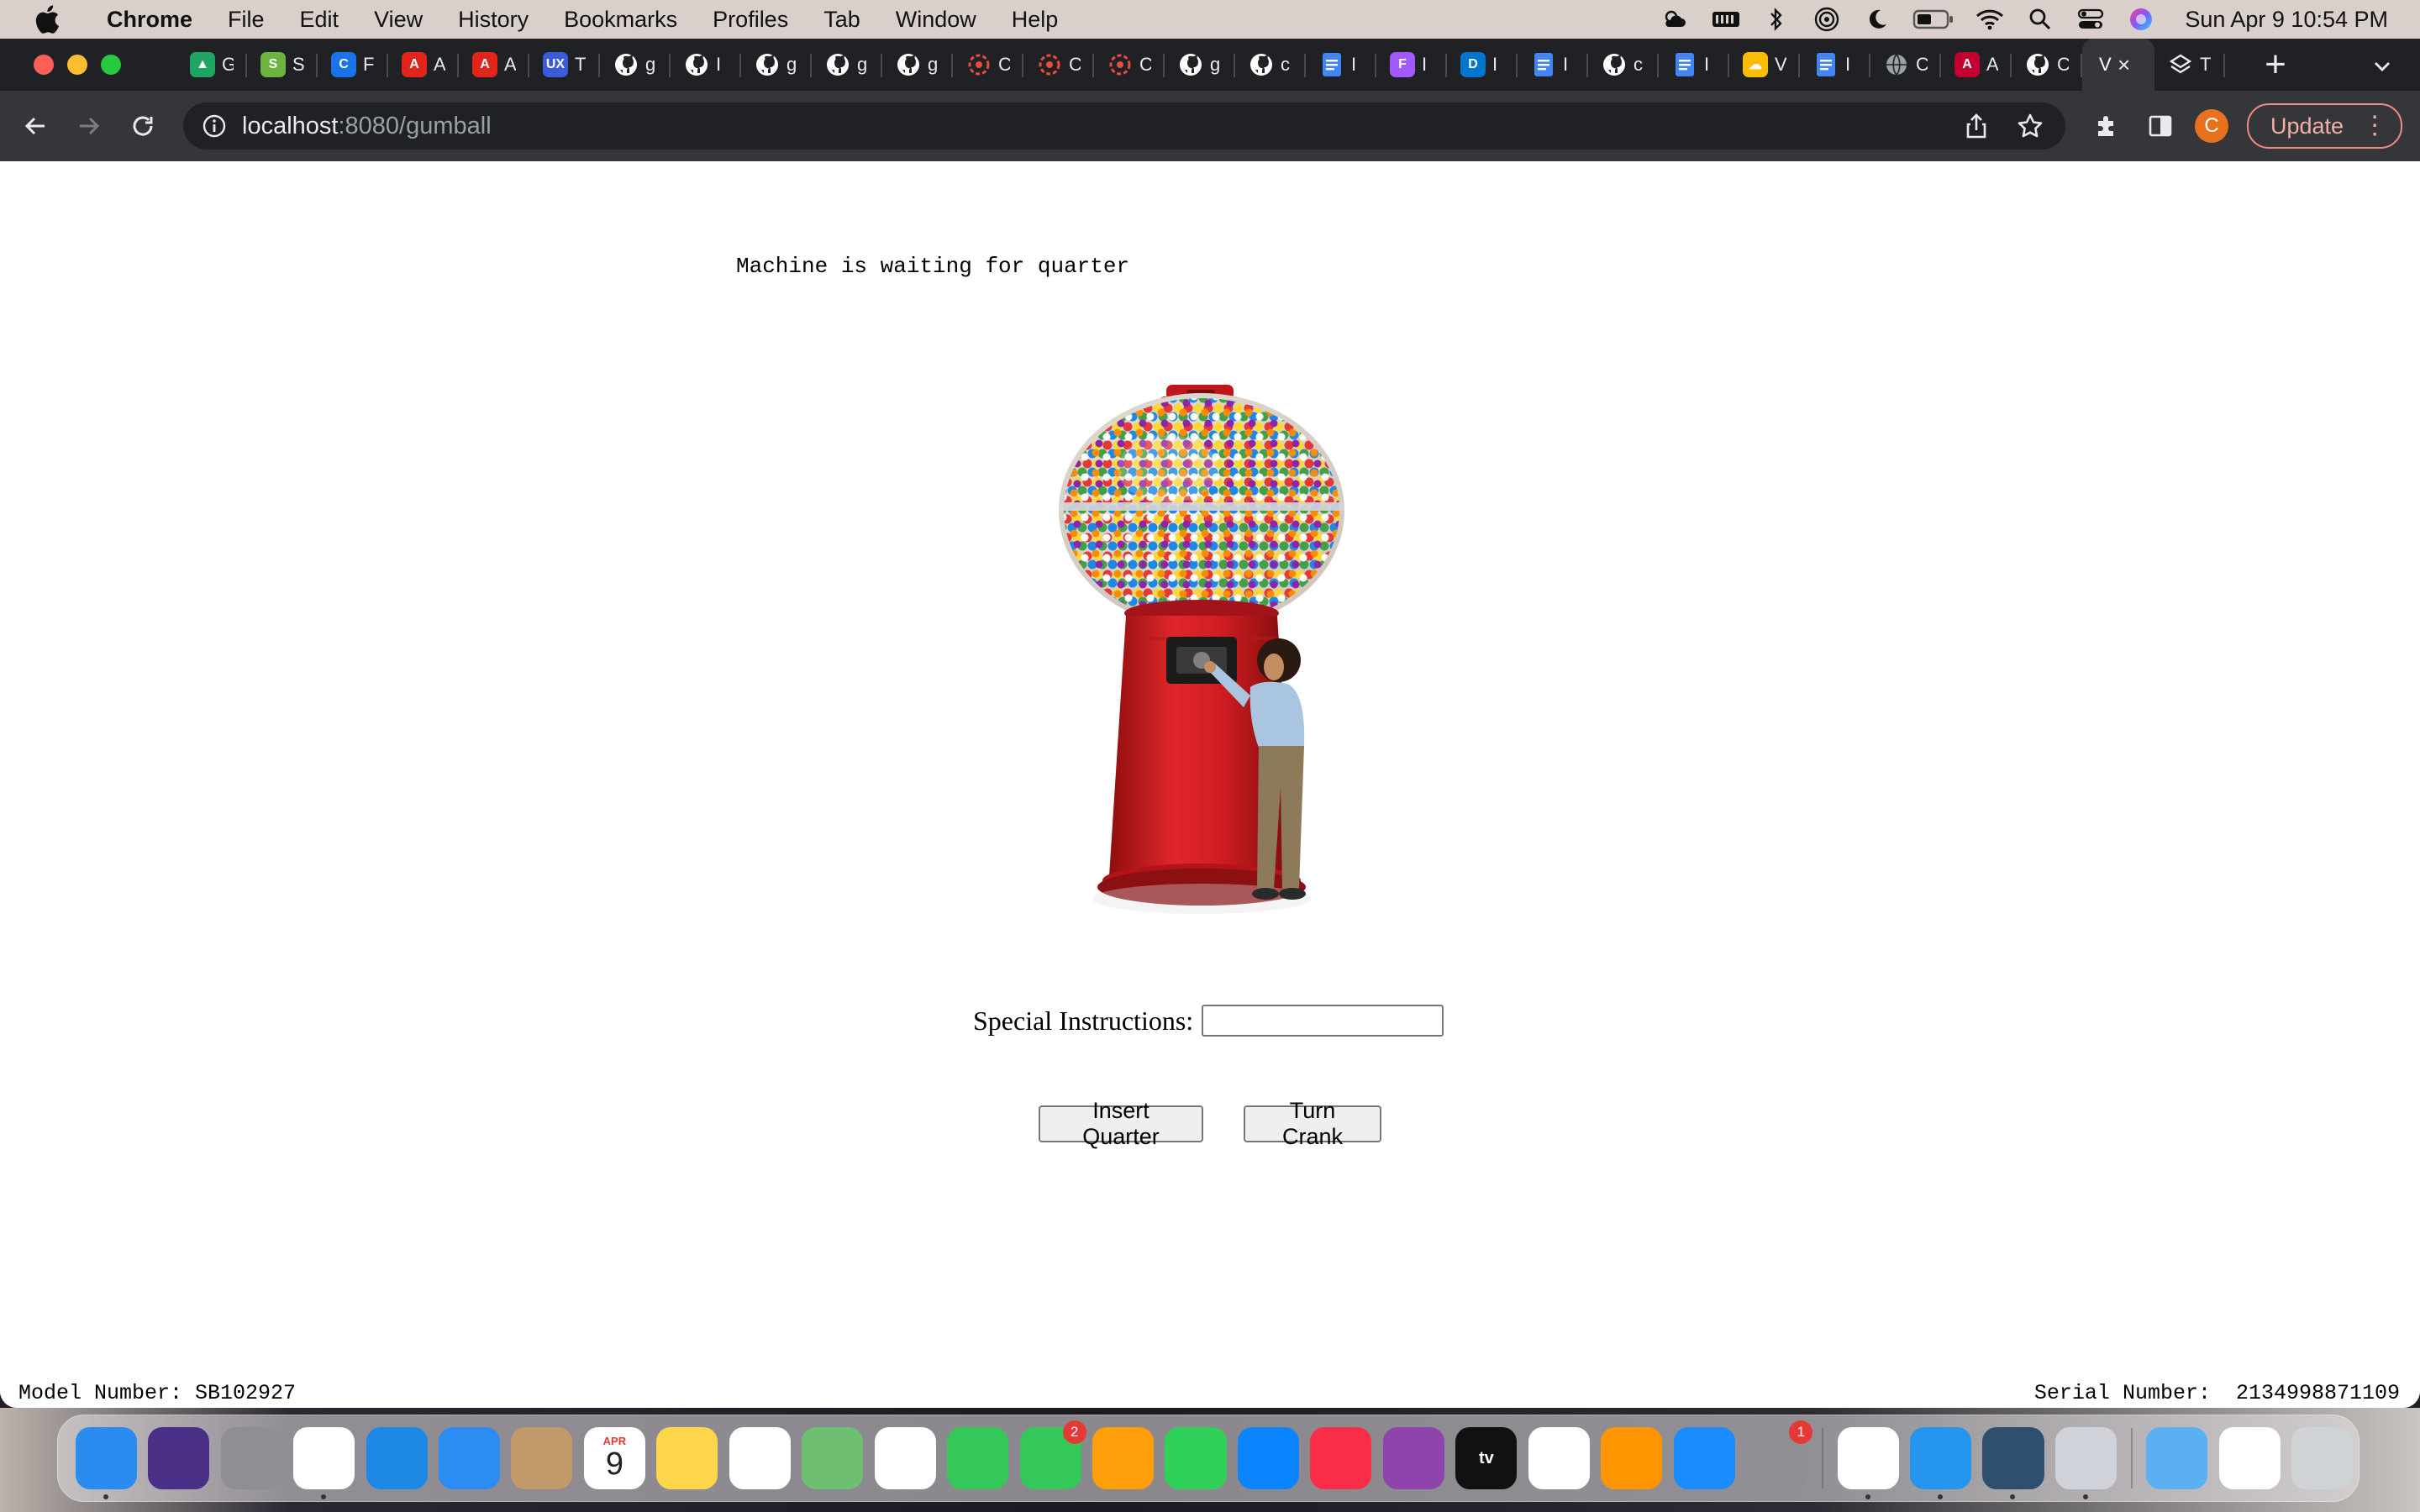 The width and height of the screenshot is (2420, 1512). I want to click on menu-edit: Edit, so click(319, 20).